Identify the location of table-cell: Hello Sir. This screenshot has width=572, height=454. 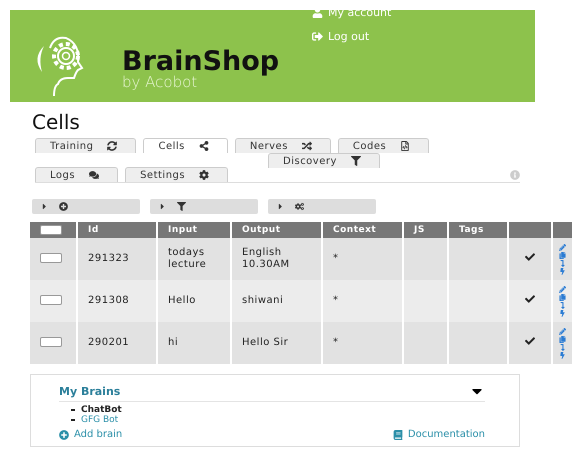
(276, 343).